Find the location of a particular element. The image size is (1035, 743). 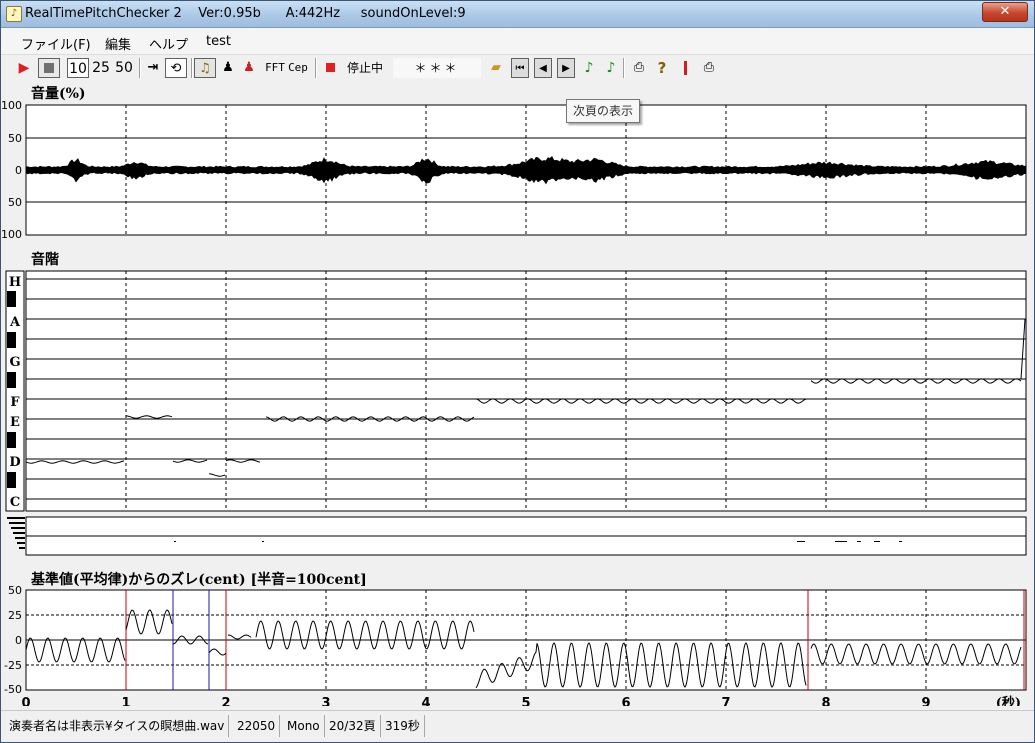

cent-tick-50: 50 is located at coordinates (15, 590).